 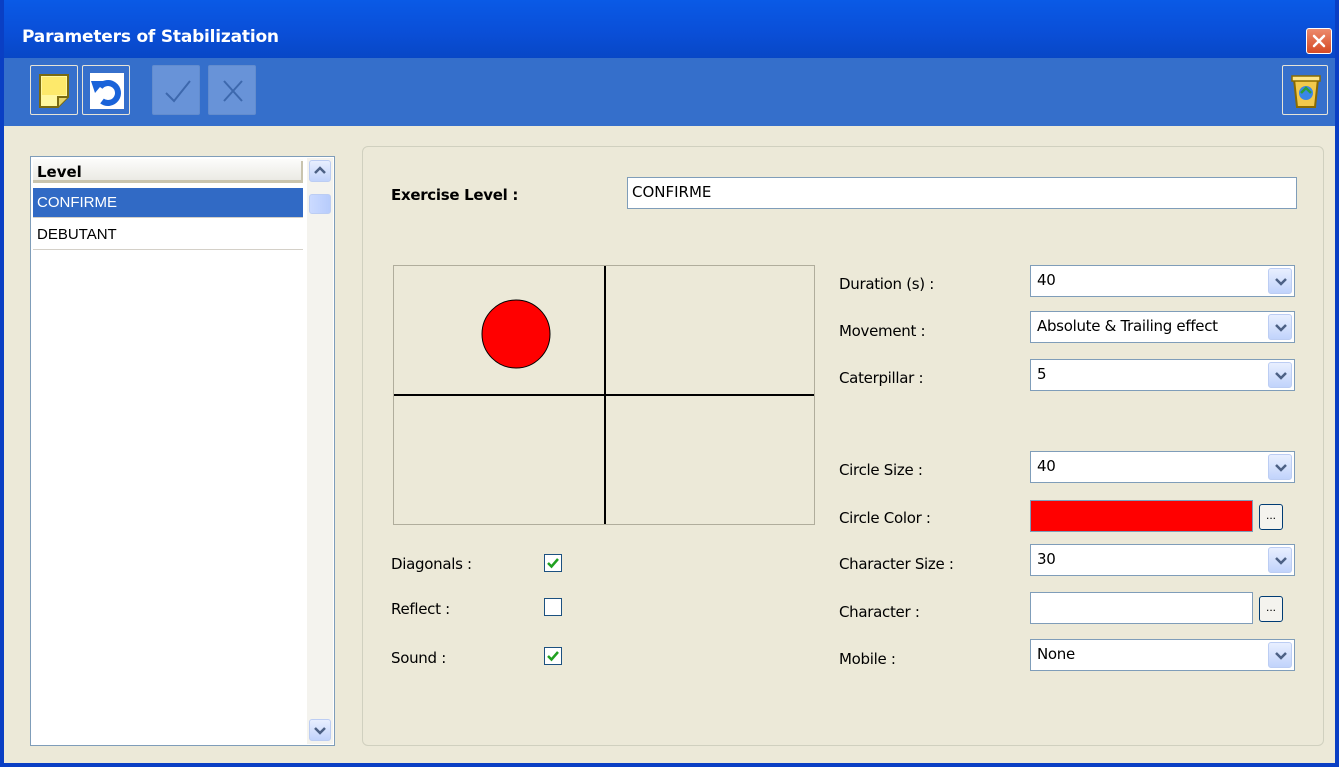 I want to click on level-column-header: Level, so click(x=168, y=171).